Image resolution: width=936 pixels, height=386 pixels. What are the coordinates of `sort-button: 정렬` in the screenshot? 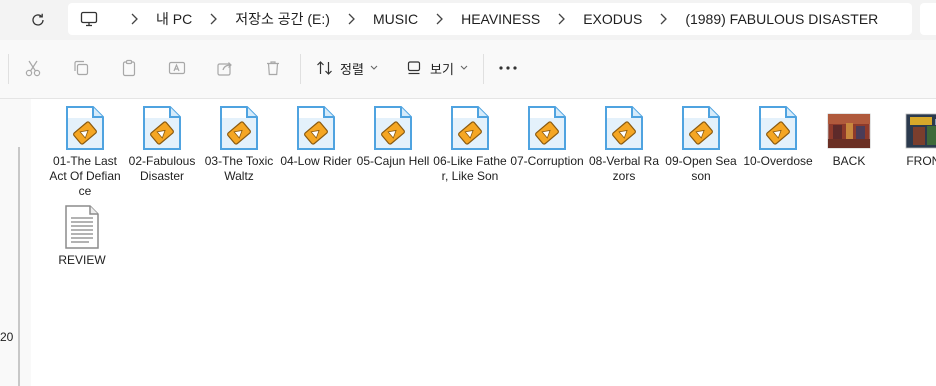 It's located at (347, 68).